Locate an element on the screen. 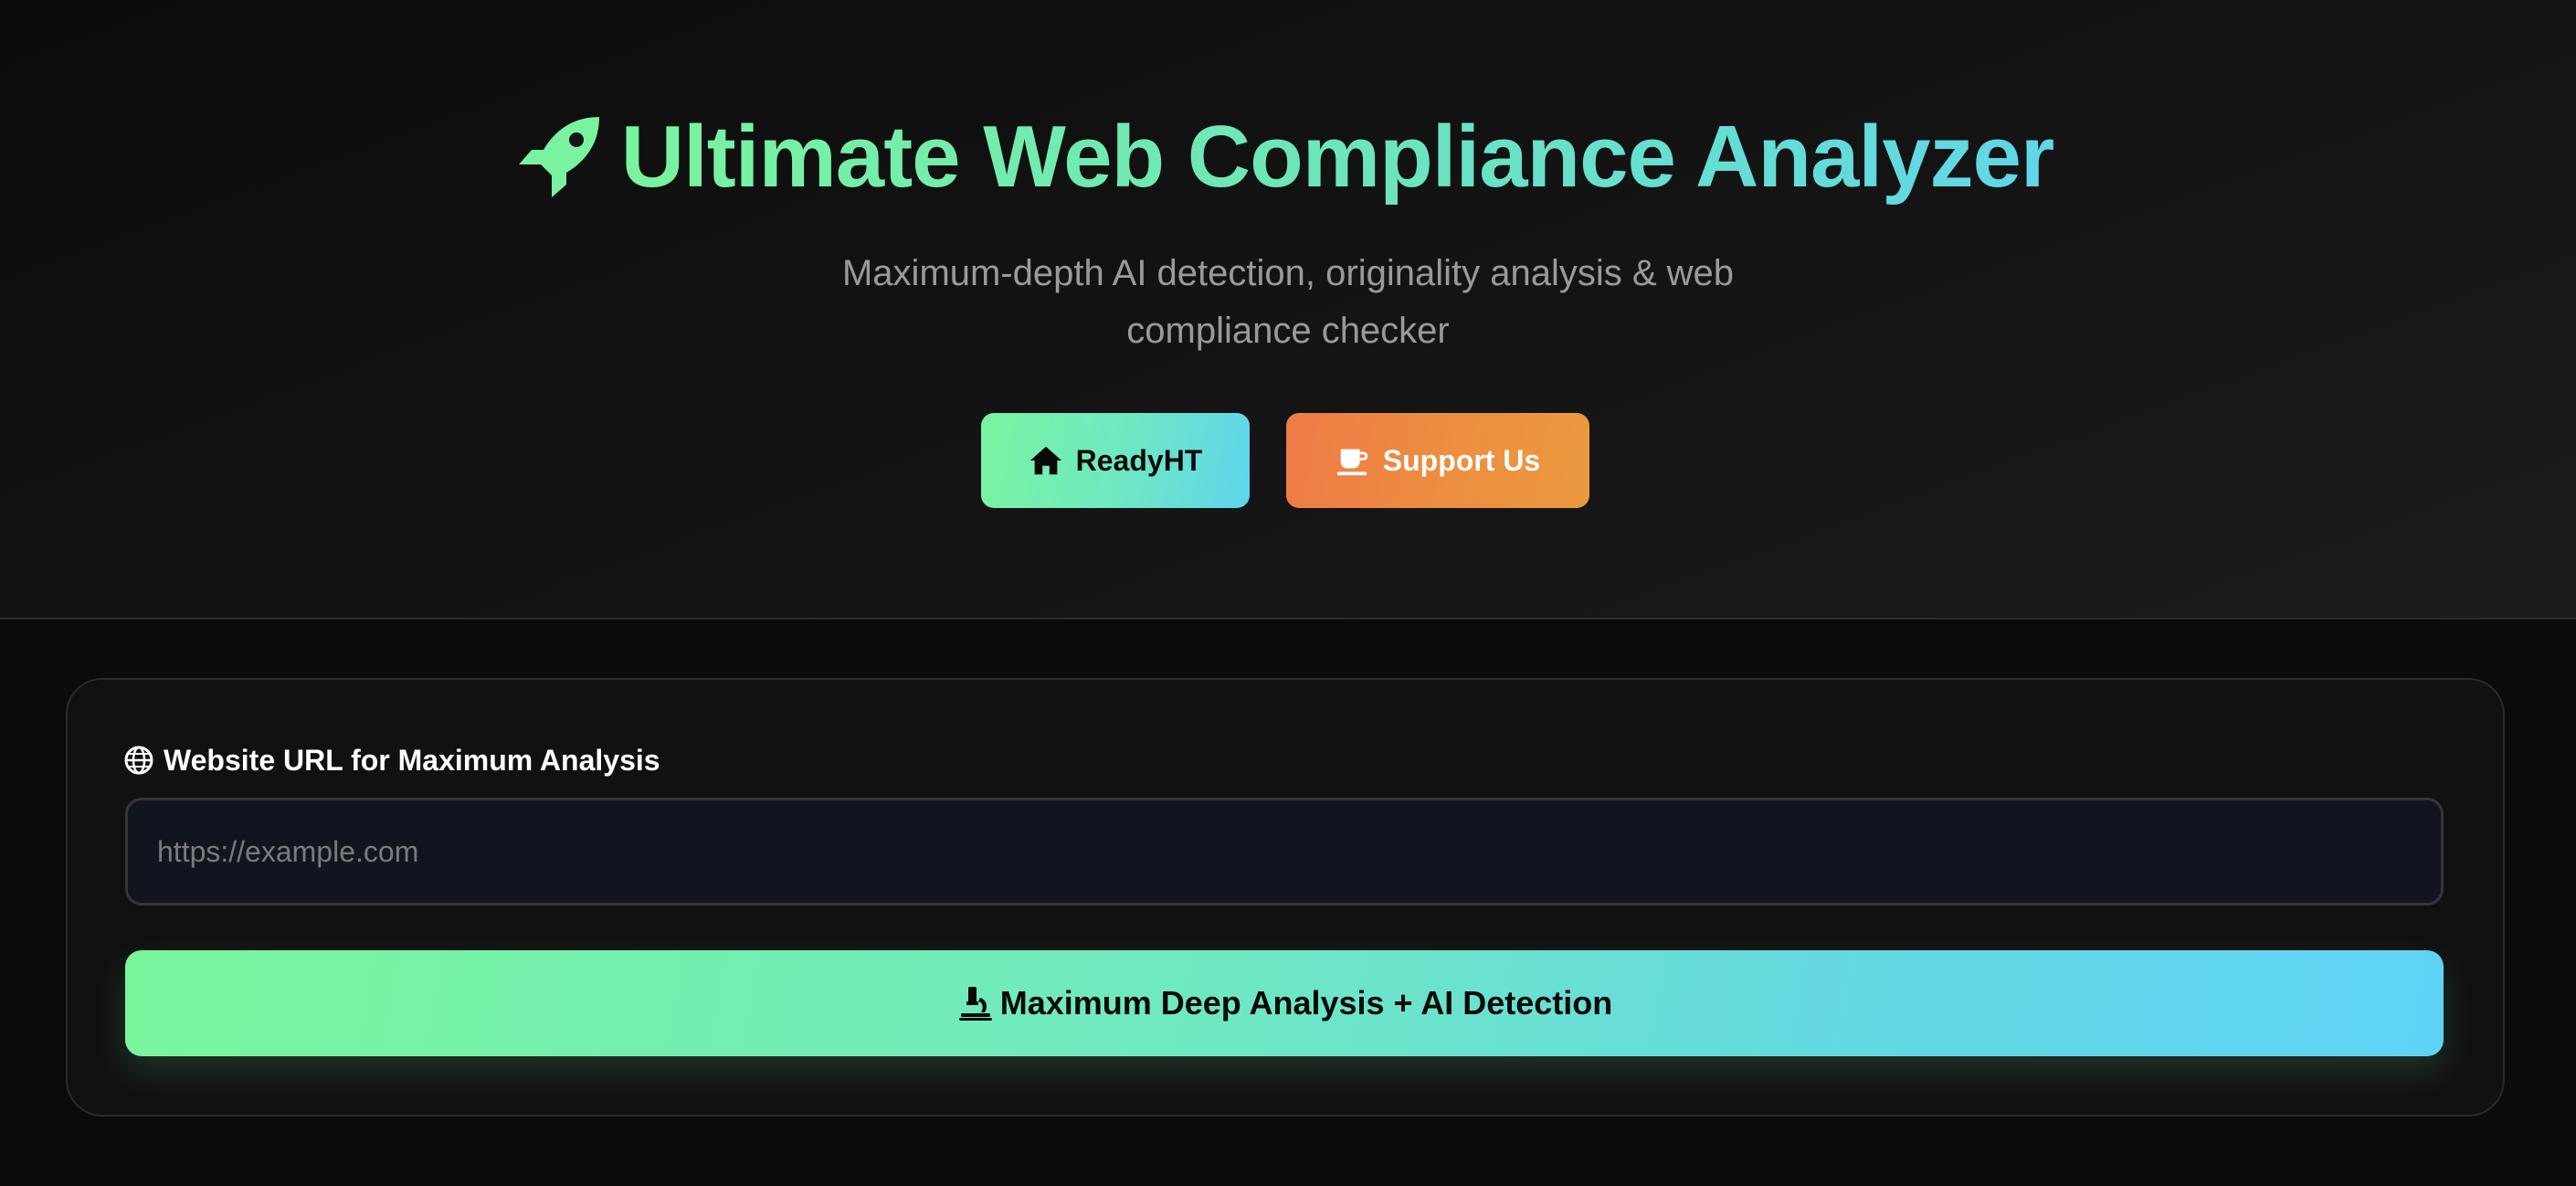  url-field-label: Website URL for Maximum Analysis is located at coordinates (391, 760).